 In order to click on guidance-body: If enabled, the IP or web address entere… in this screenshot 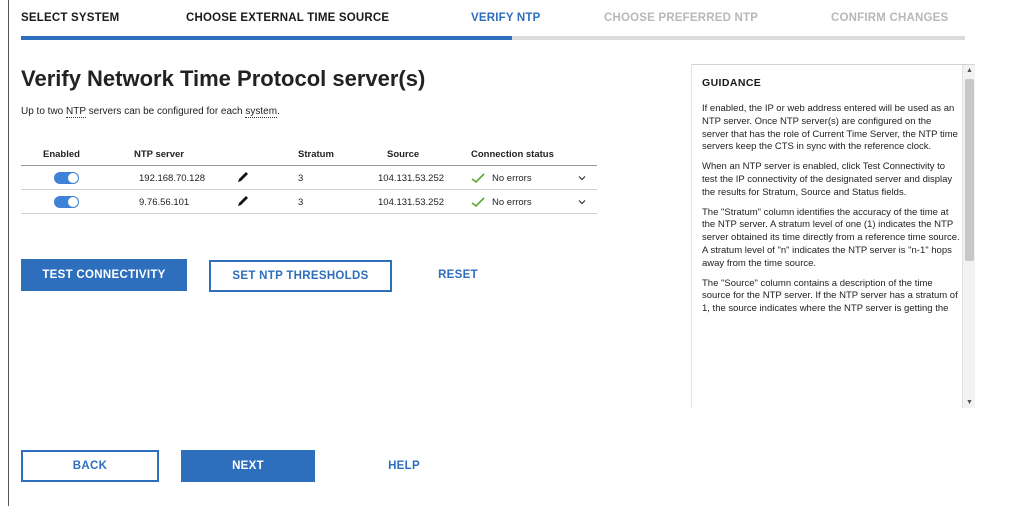, I will do `click(831, 213)`.